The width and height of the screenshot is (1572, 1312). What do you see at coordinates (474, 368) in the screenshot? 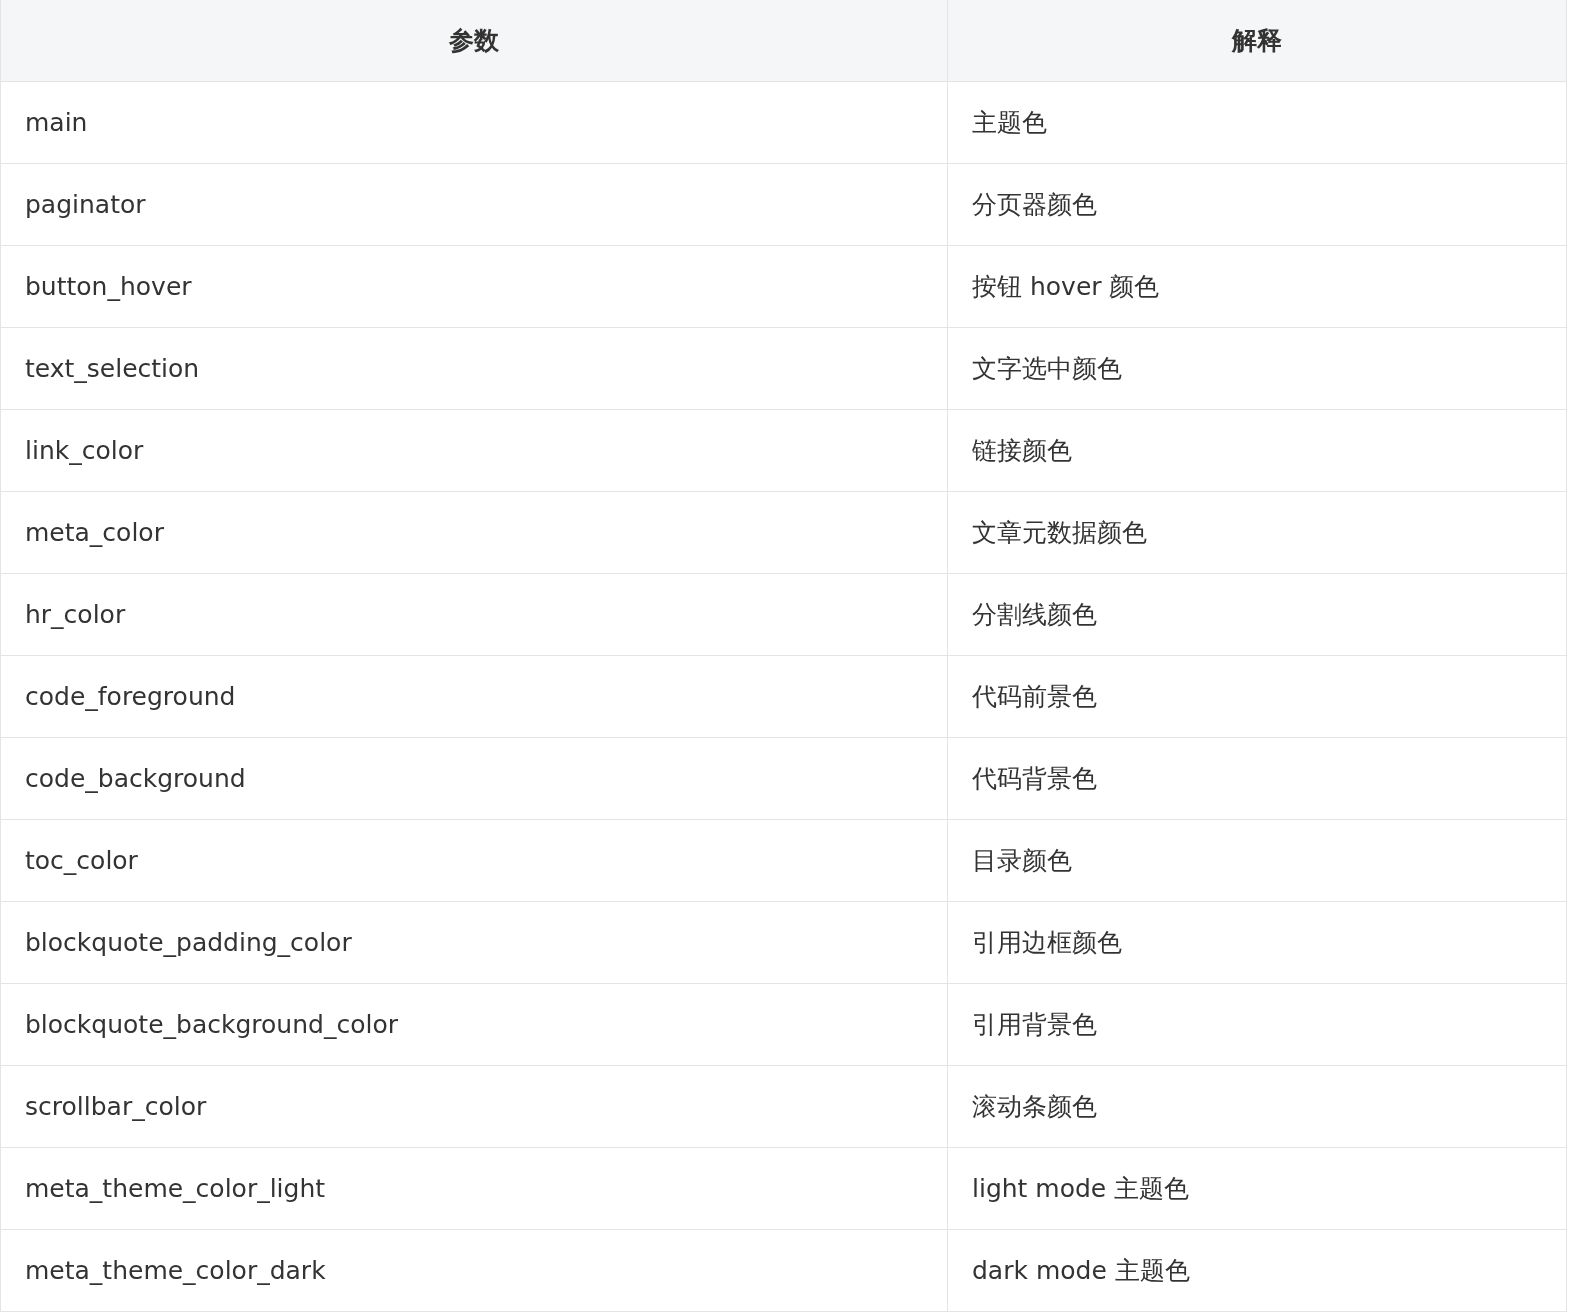
I see `table-cell: text_selection` at bounding box center [474, 368].